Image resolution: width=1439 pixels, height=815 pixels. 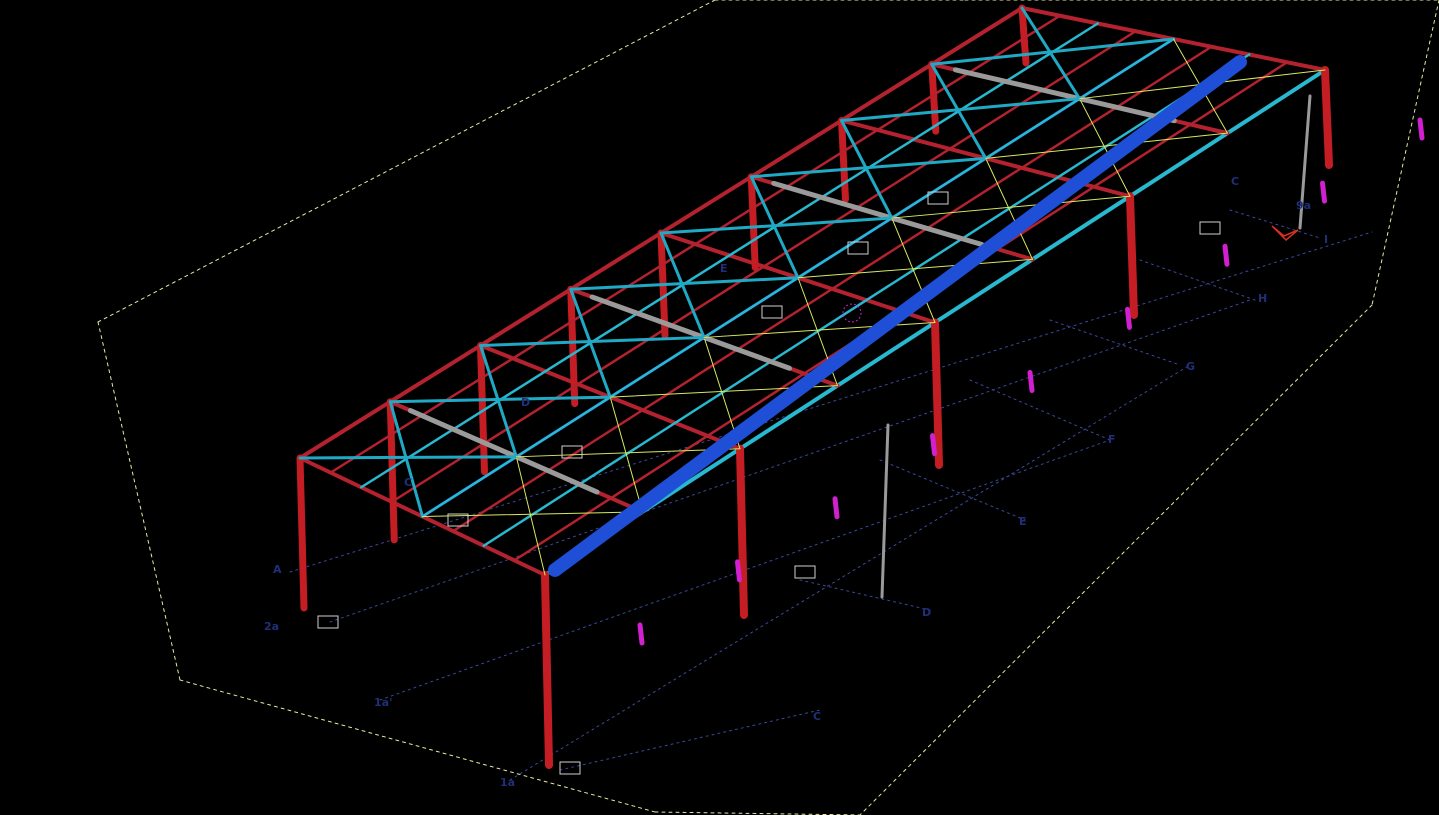 I want to click on grid-label-1a: 1a, so click(x=508, y=782).